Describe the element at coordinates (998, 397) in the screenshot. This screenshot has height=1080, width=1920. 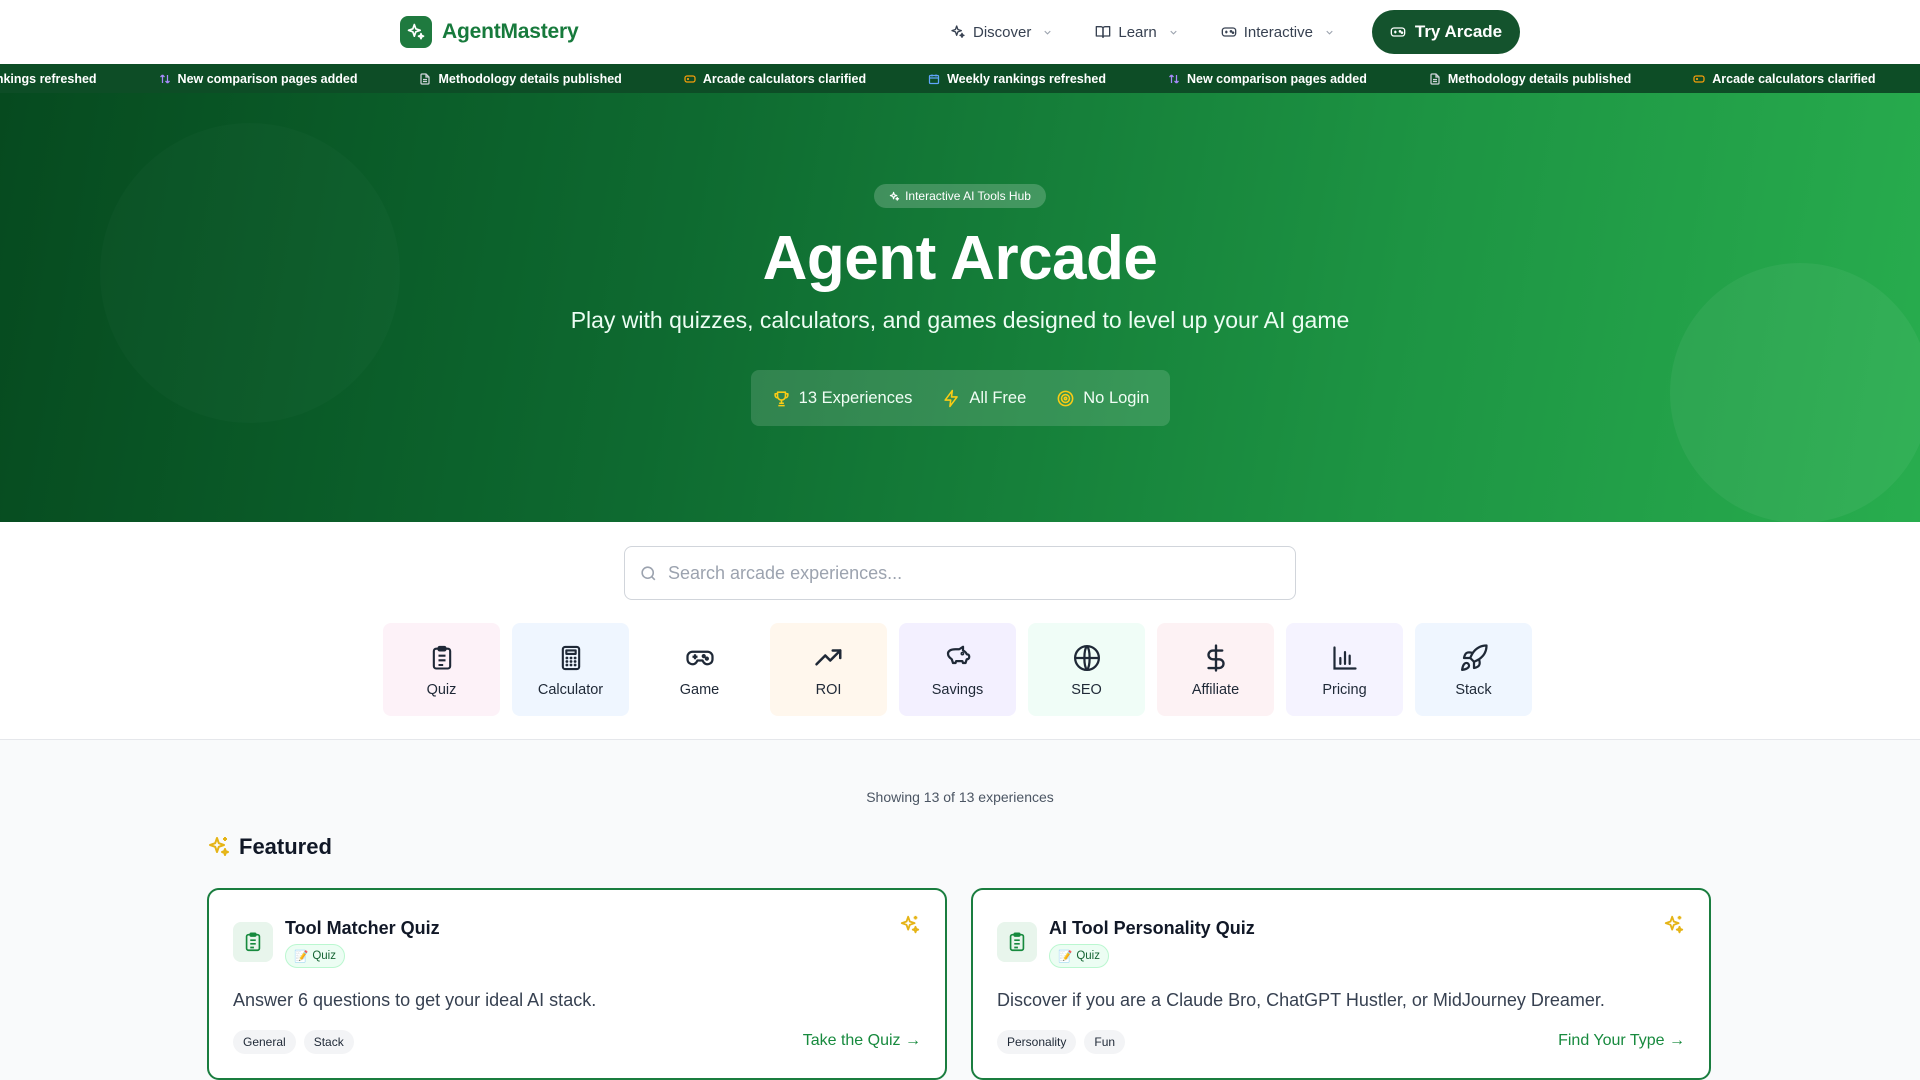
I see `stat-free-label: All Free` at that location.